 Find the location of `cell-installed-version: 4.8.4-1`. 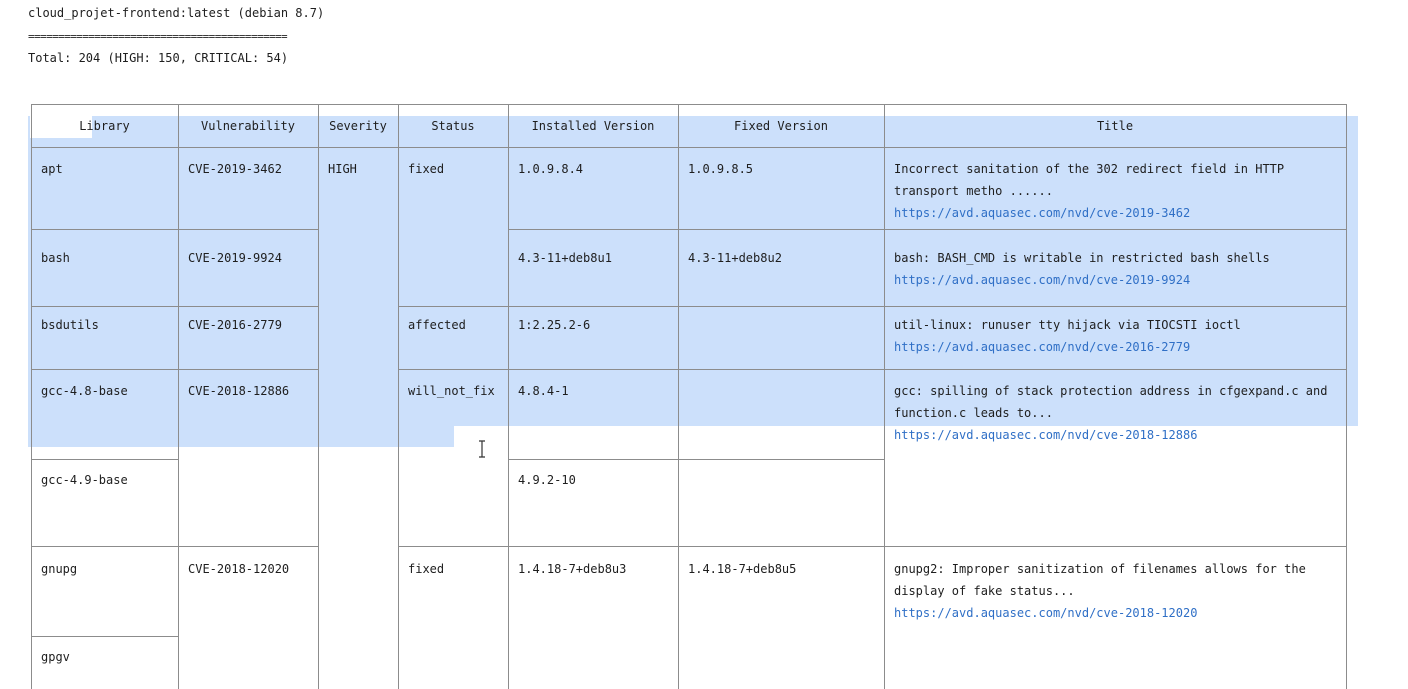

cell-installed-version: 4.8.4-1 is located at coordinates (543, 391).